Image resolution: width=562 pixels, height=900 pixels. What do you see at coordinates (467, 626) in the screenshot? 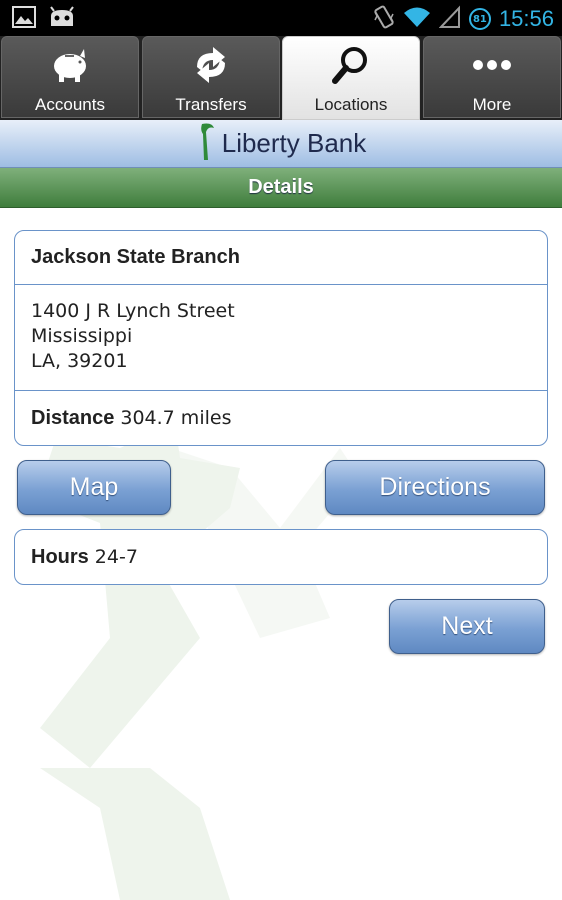
I see `next-button: Next` at bounding box center [467, 626].